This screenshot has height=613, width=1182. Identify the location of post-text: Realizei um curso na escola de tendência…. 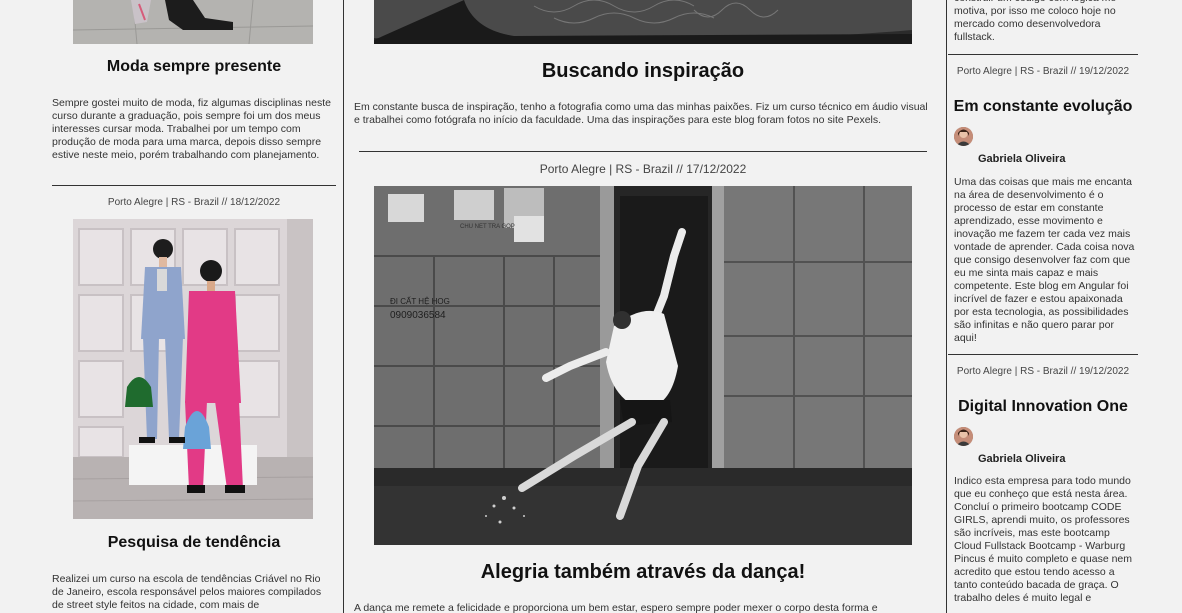
(187, 592).